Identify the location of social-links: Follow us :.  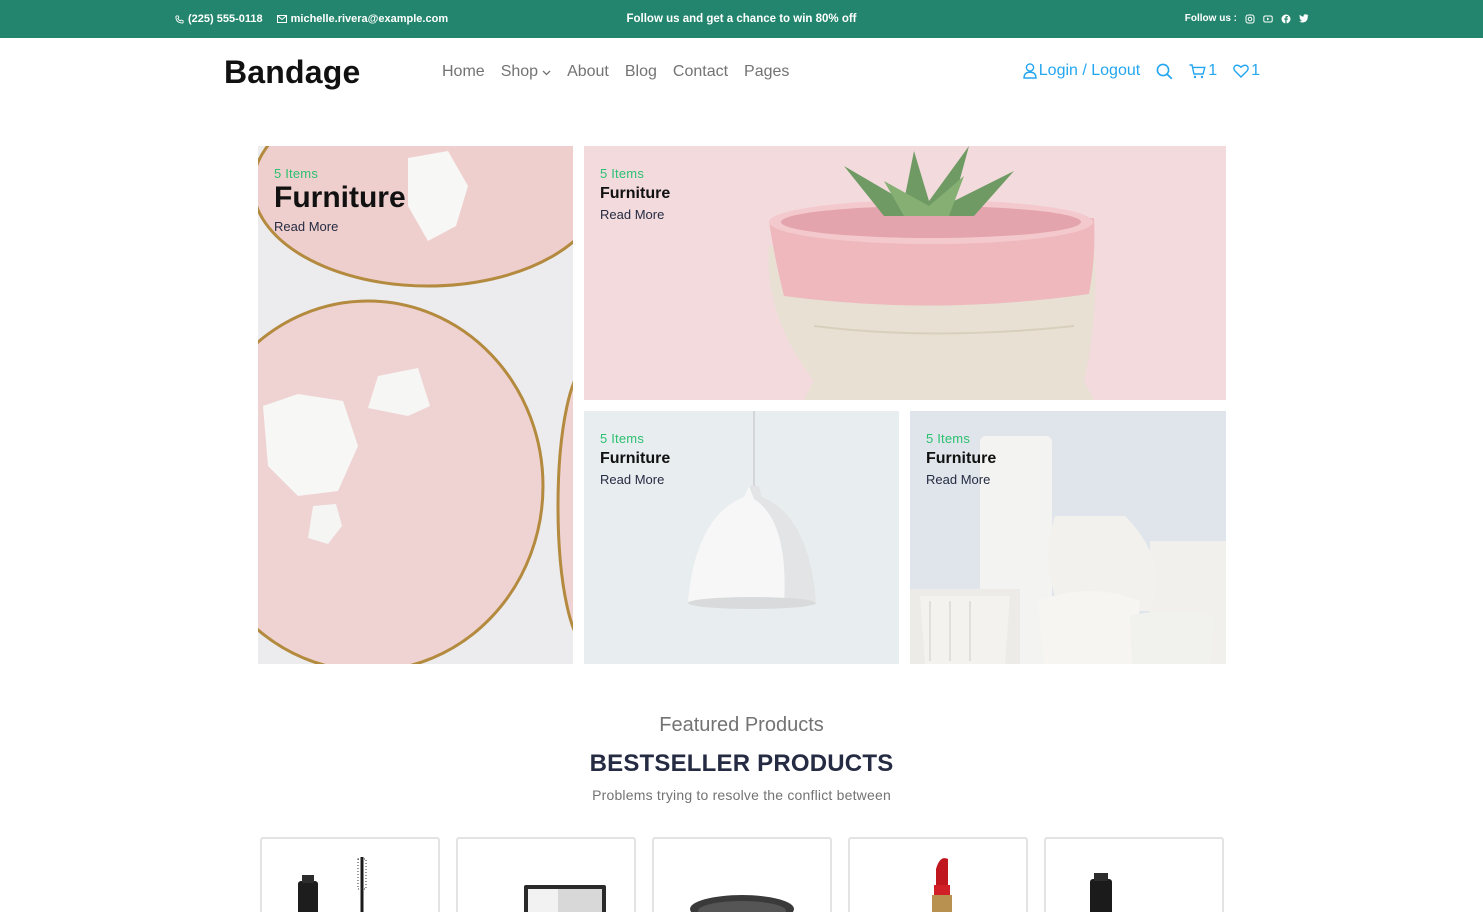
(1247, 18).